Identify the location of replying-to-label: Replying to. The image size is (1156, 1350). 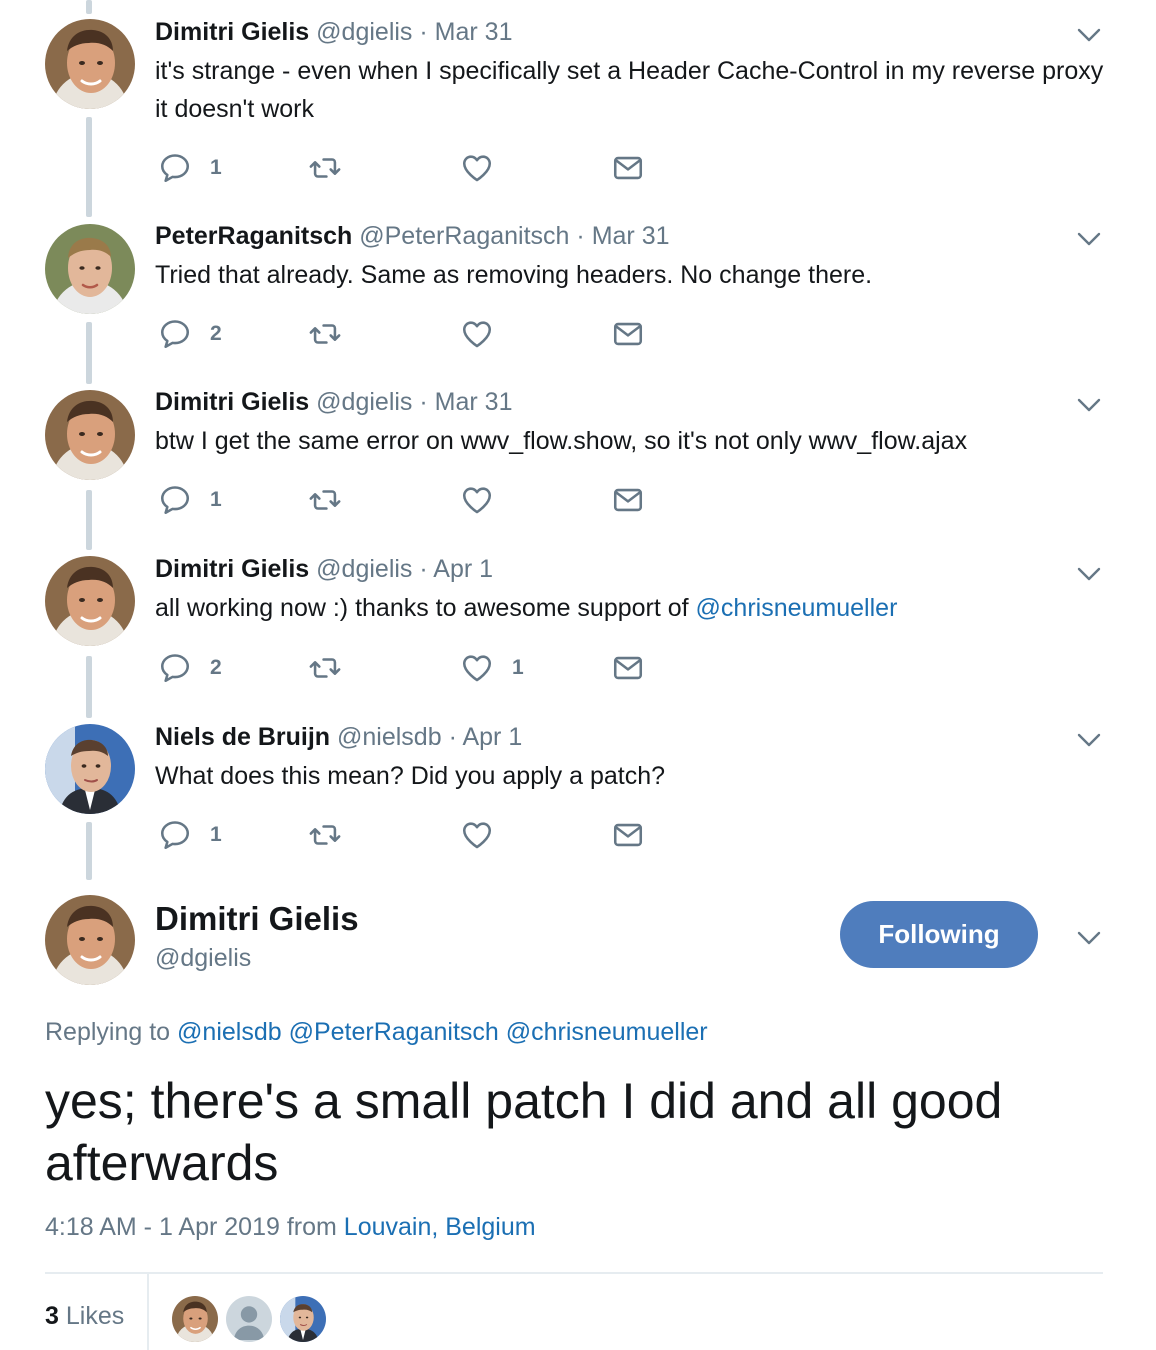
(108, 1032).